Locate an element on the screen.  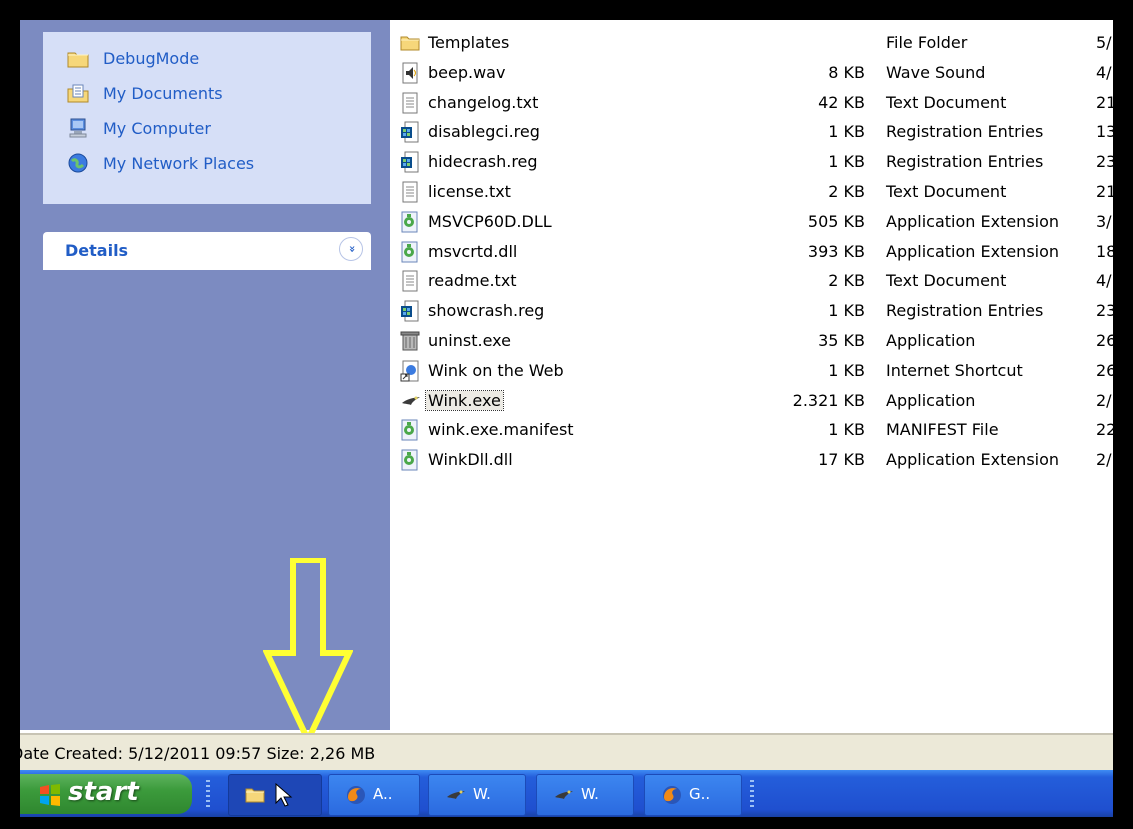
file-size: 393 KB is located at coordinates (836, 251).